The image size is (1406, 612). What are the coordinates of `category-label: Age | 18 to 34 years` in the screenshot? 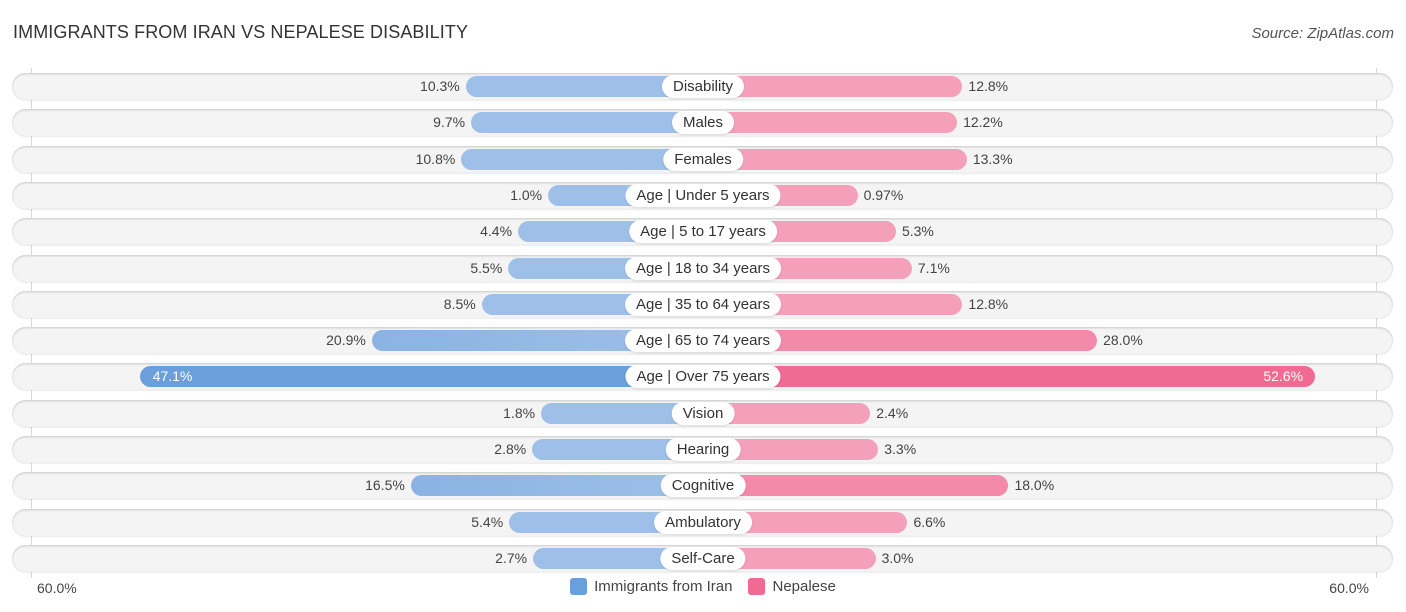 It's located at (703, 268).